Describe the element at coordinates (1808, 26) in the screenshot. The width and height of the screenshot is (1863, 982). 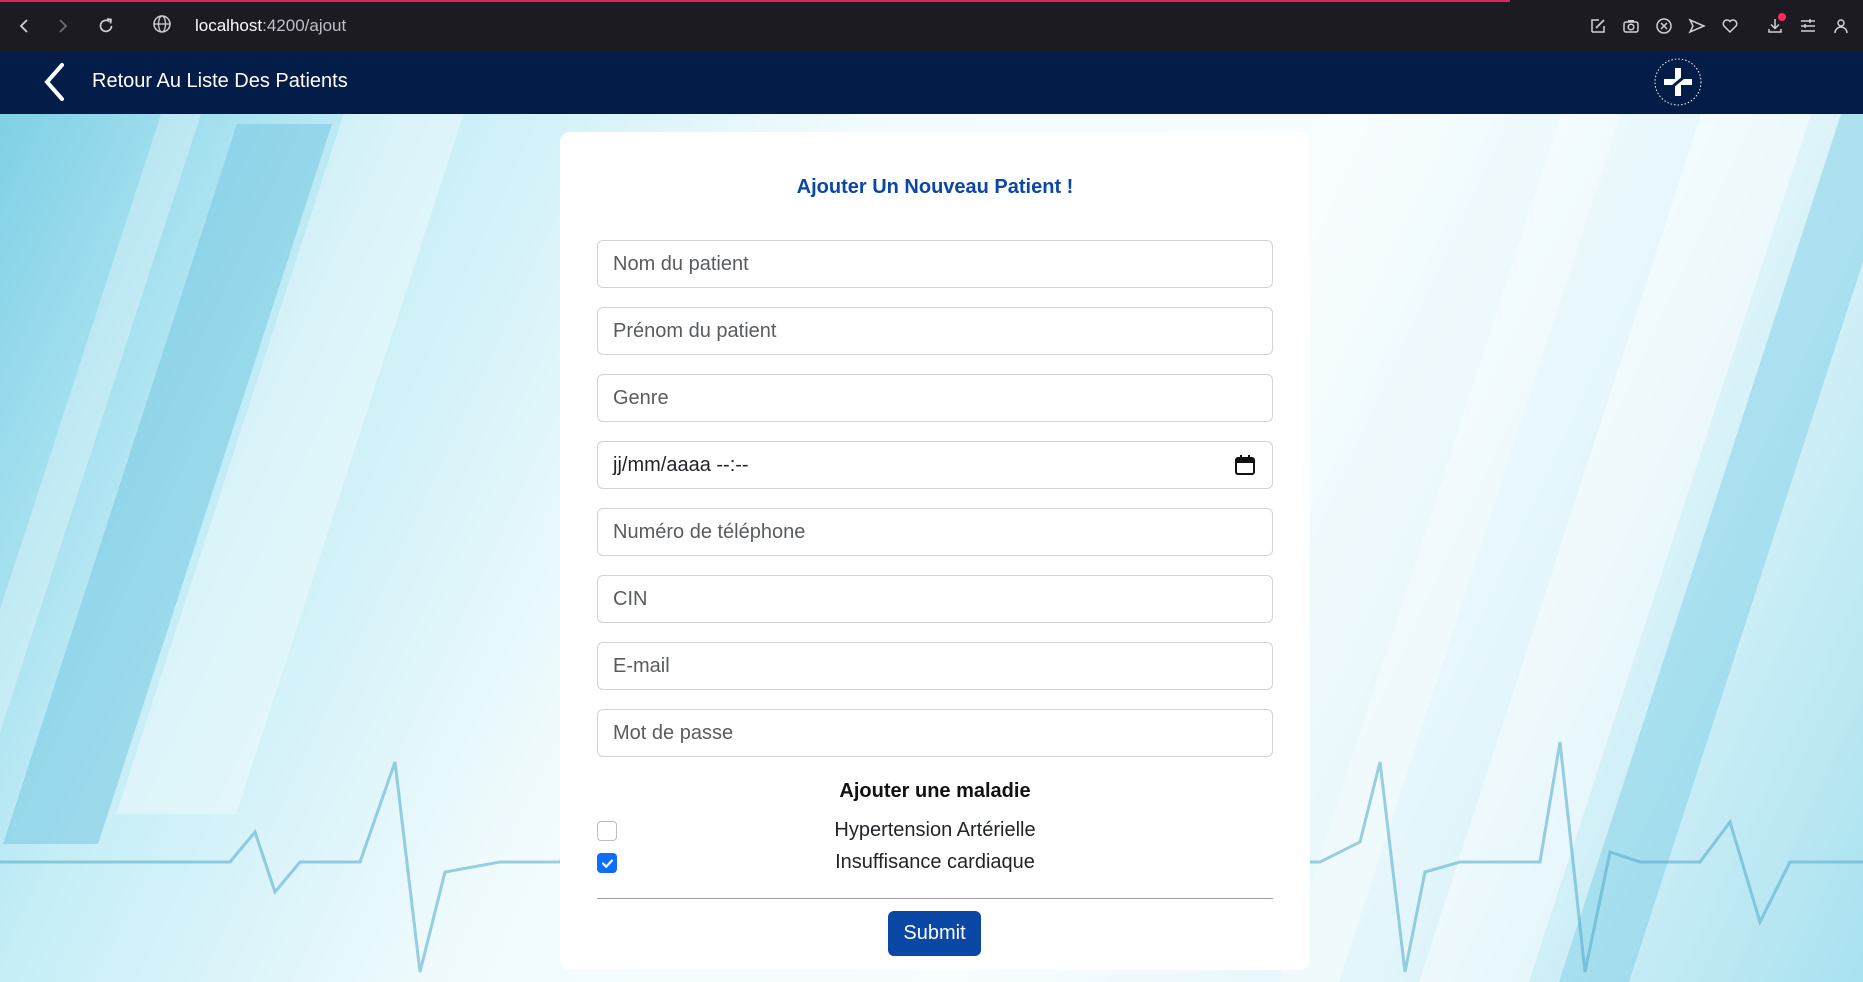
I see `customize-icon` at that location.